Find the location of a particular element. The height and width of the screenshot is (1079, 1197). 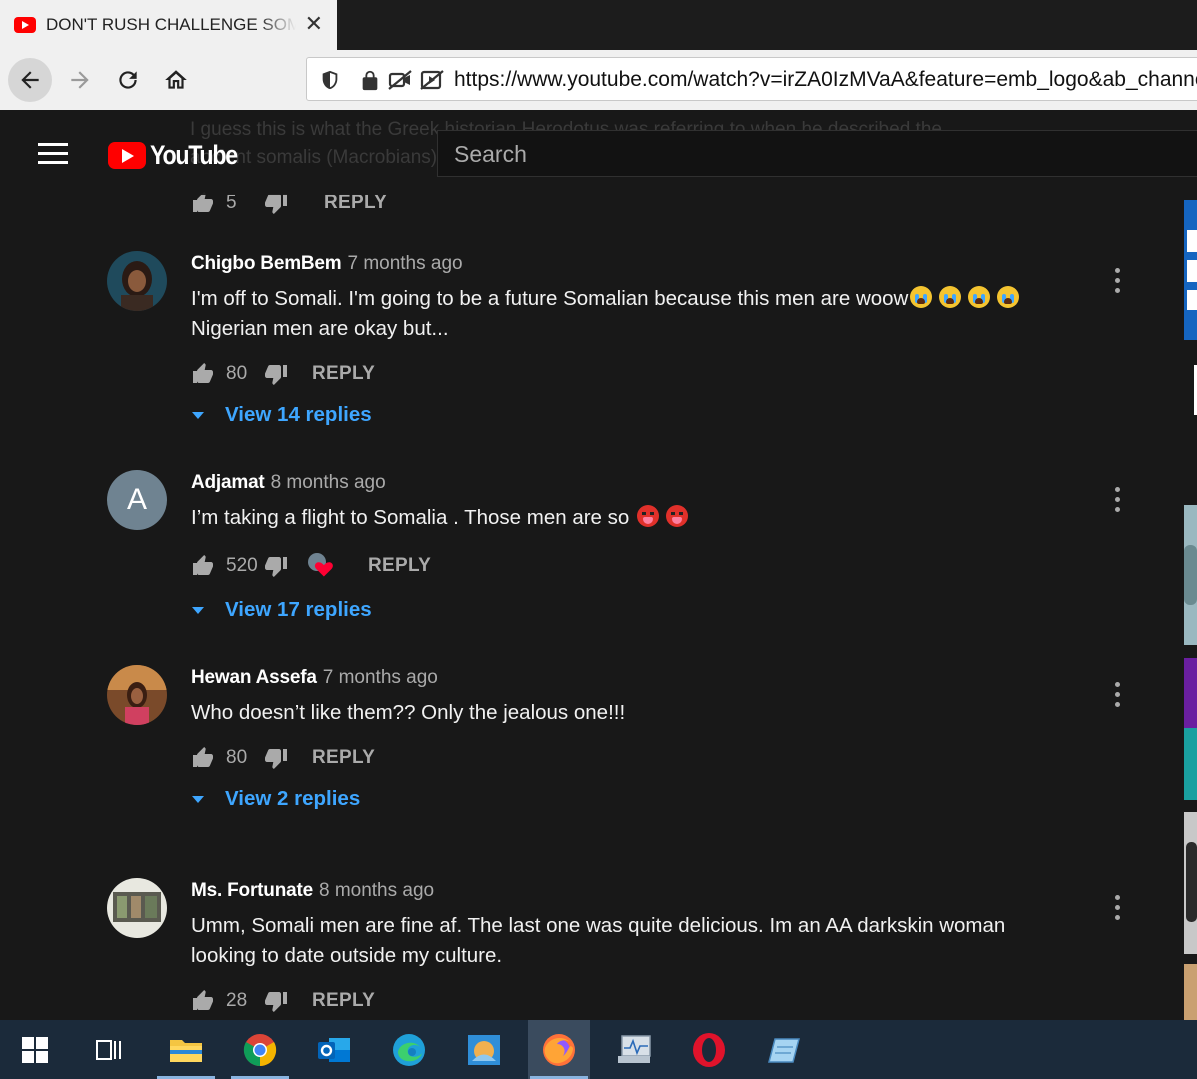

hot-face-icon is located at coordinates (648, 516).